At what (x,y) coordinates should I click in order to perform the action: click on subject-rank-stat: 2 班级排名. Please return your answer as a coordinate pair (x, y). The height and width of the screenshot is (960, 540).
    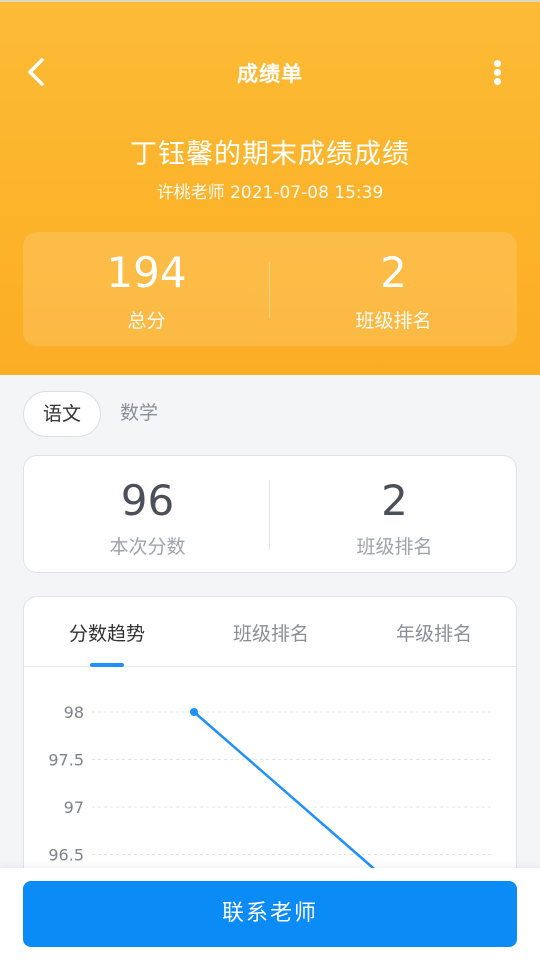
    Looking at the image, I should click on (394, 516).